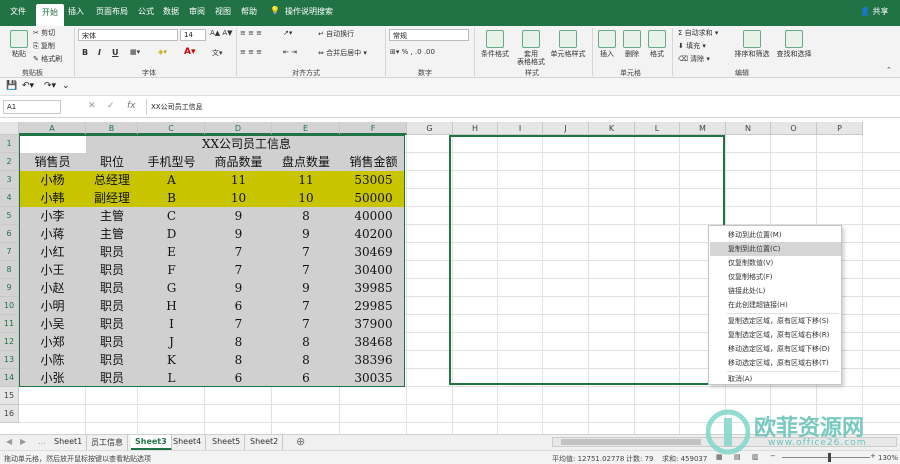 The image size is (900, 464). What do you see at coordinates (429, 35) in the screenshot?
I see `number-format-select: 常规` at bounding box center [429, 35].